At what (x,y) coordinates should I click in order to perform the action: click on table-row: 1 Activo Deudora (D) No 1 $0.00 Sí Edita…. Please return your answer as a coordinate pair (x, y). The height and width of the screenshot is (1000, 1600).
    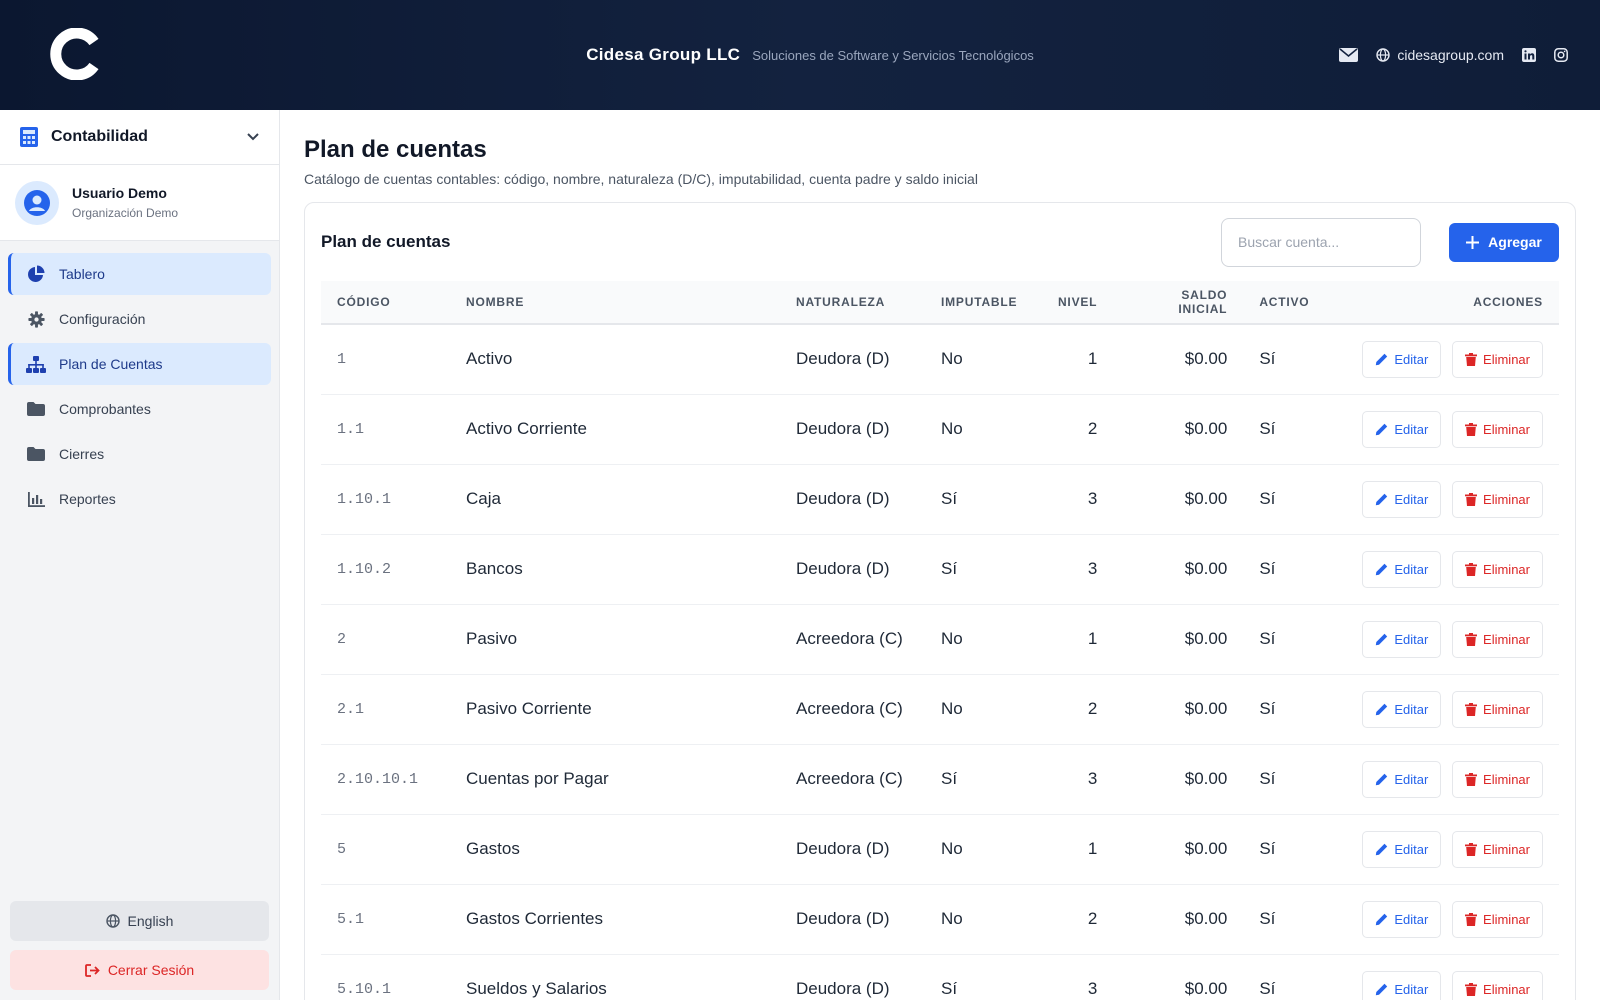
    Looking at the image, I should click on (940, 359).